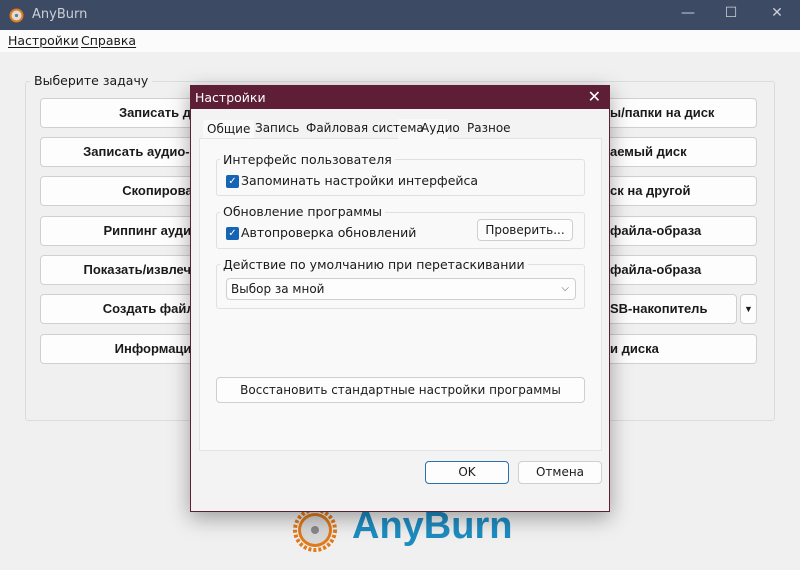  What do you see at coordinates (315, 530) in the screenshot?
I see `anyburn-logo-icon` at bounding box center [315, 530].